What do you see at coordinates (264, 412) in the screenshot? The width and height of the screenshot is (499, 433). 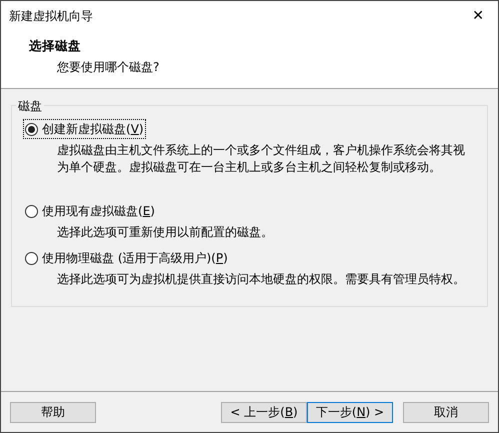 I see `back-button: < 上一步(B)` at bounding box center [264, 412].